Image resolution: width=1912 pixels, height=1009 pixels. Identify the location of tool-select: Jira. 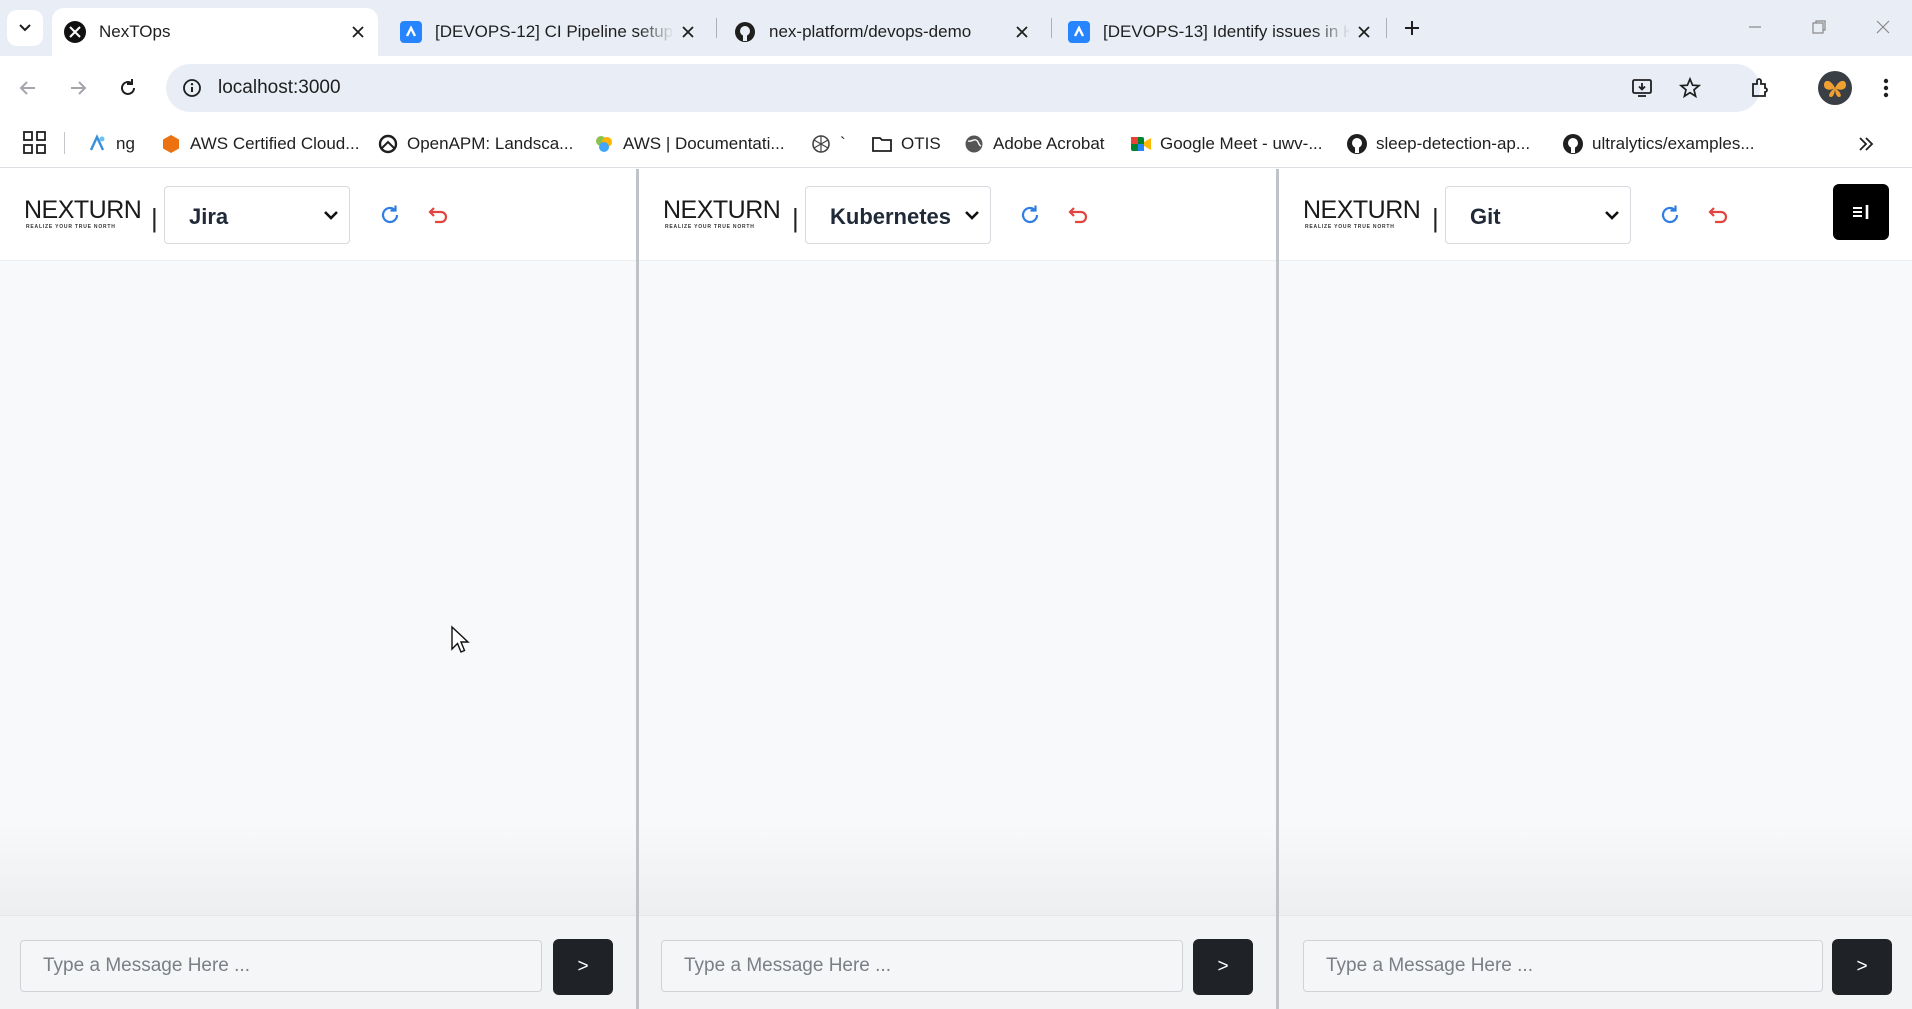
(257, 215).